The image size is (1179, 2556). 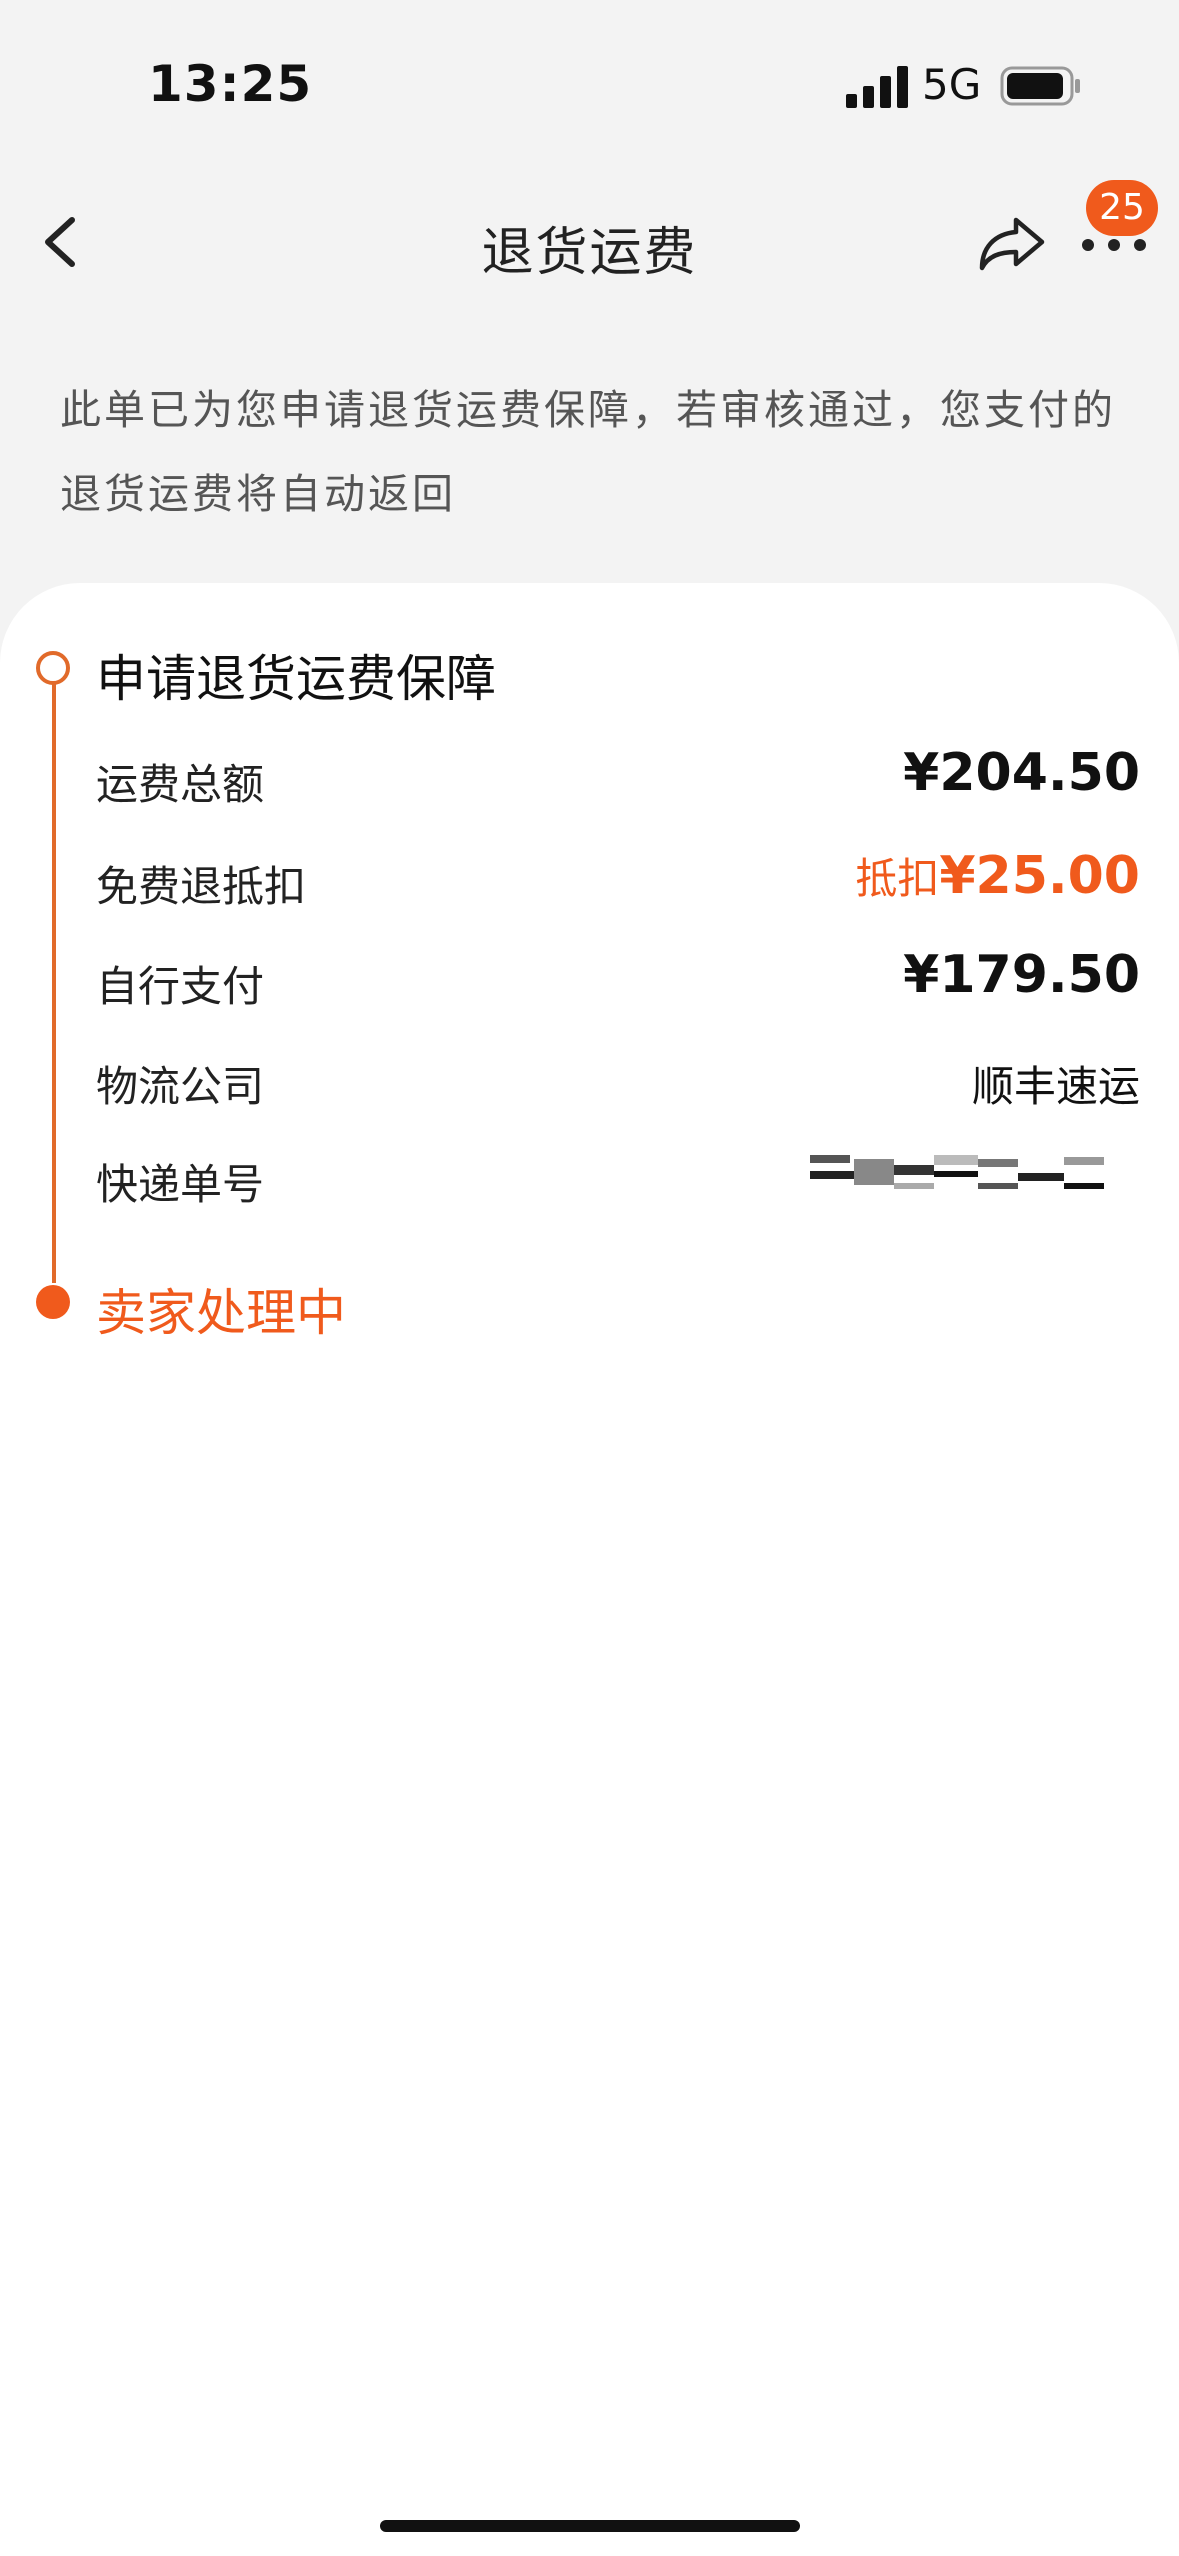 What do you see at coordinates (877, 87) in the screenshot?
I see `signal-icon` at bounding box center [877, 87].